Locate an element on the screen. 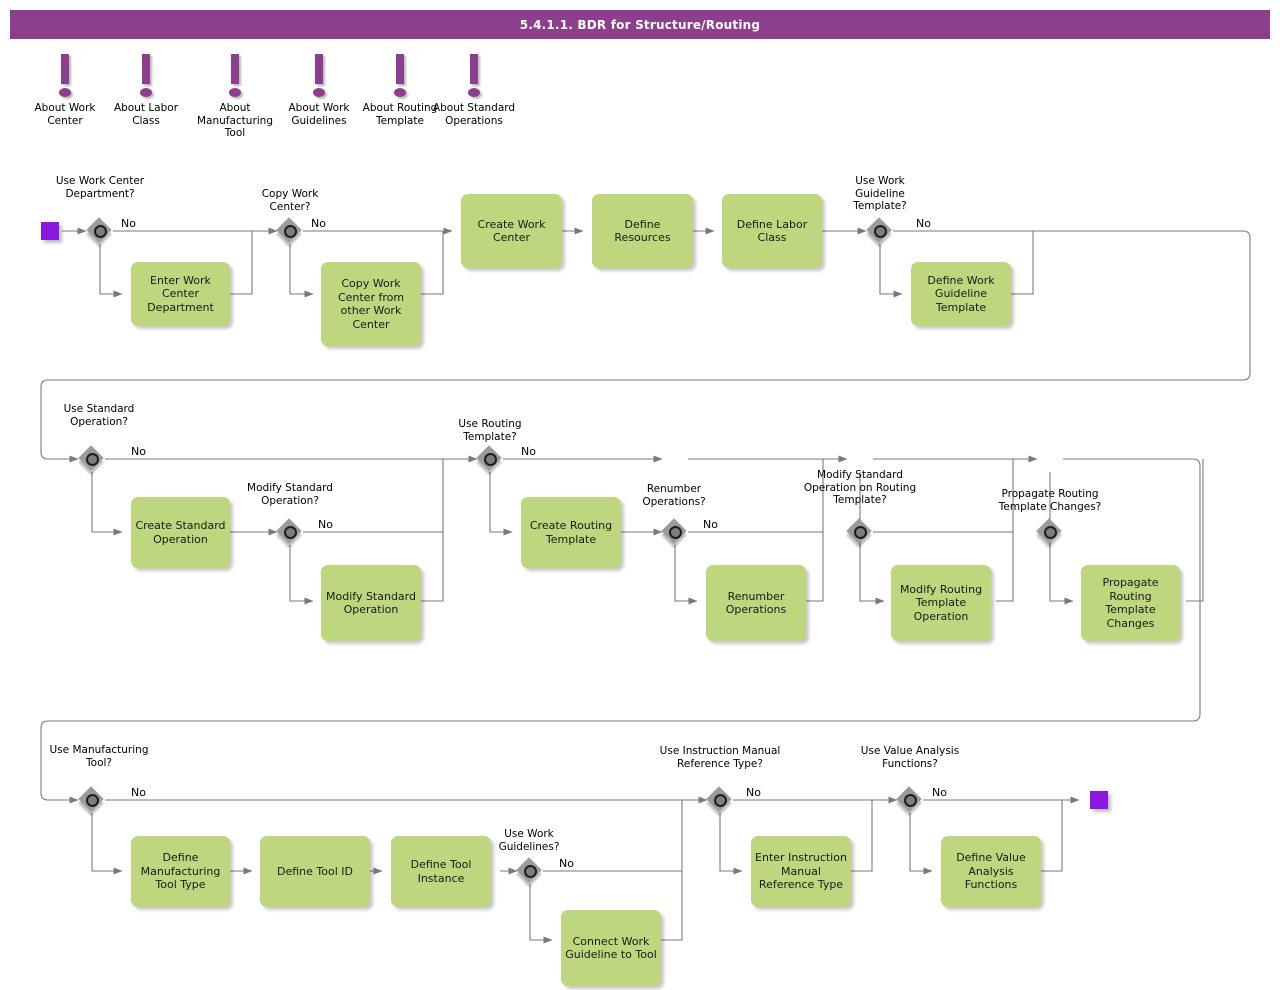  note-label: About Work Center is located at coordinates (65, 114).